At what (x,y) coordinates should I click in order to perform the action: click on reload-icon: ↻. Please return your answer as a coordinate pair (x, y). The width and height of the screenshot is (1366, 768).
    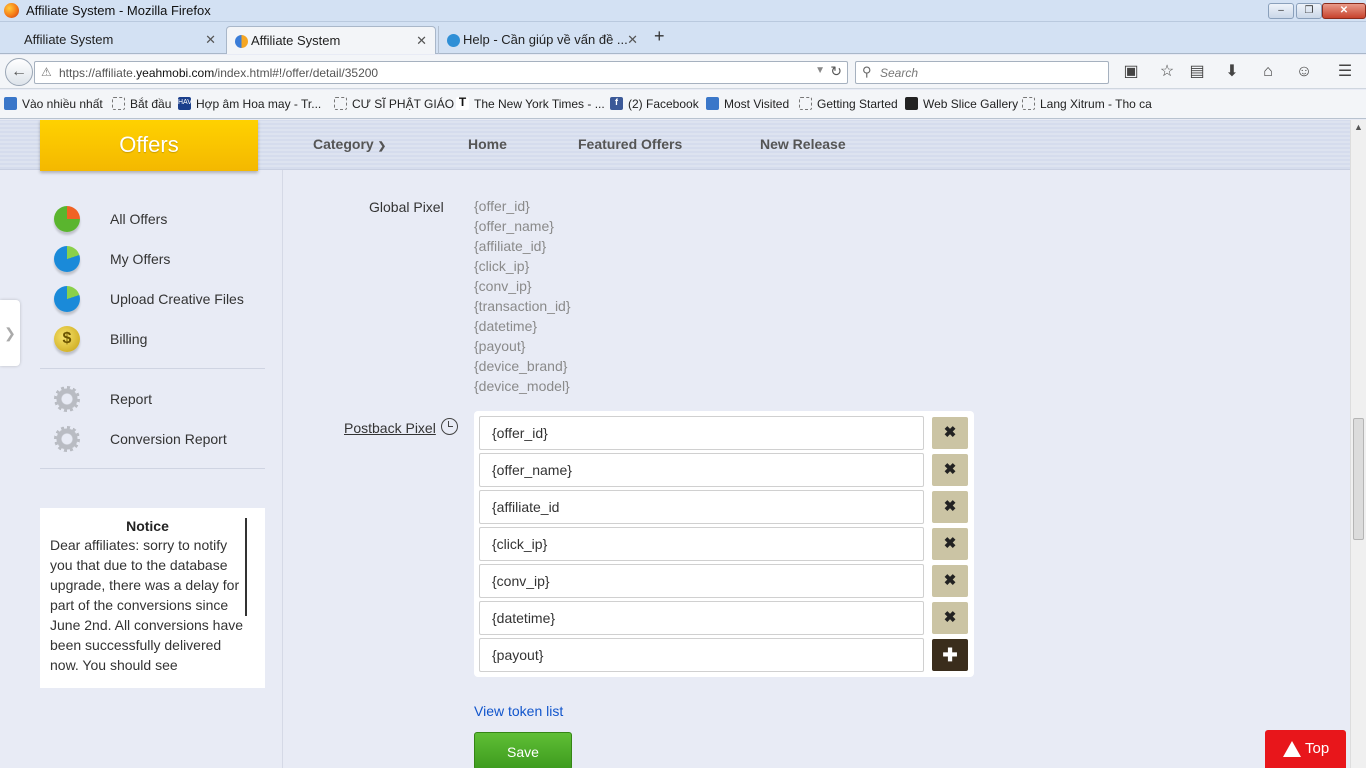
    Looking at the image, I should click on (836, 71).